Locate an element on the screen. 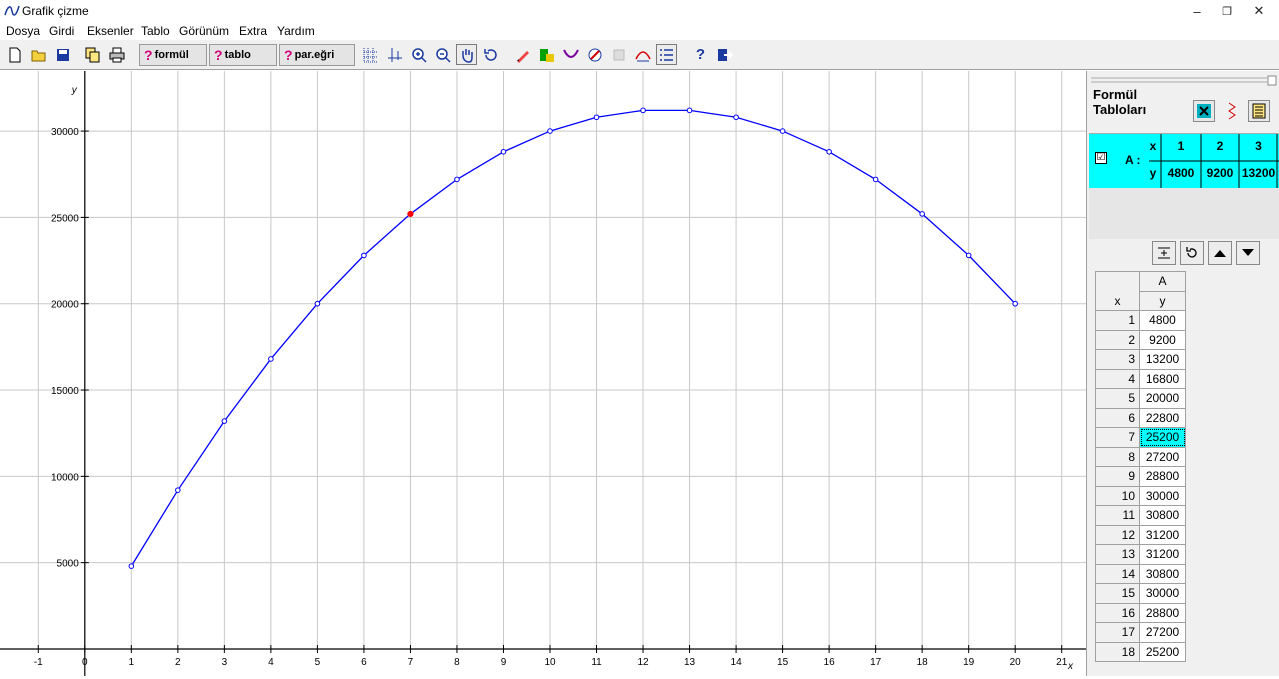 Image resolution: width=1279 pixels, height=679 pixels. table-row: 15 30000 is located at coordinates (1140, 593).